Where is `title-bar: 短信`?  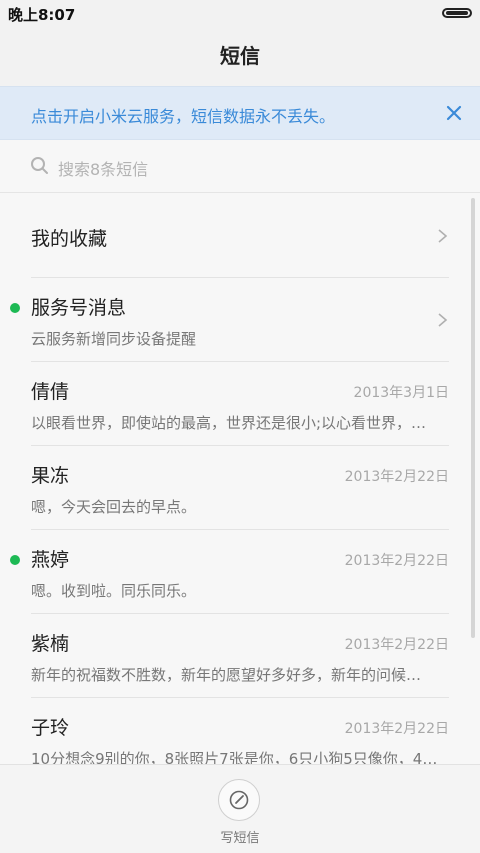 title-bar: 短信 is located at coordinates (240, 56).